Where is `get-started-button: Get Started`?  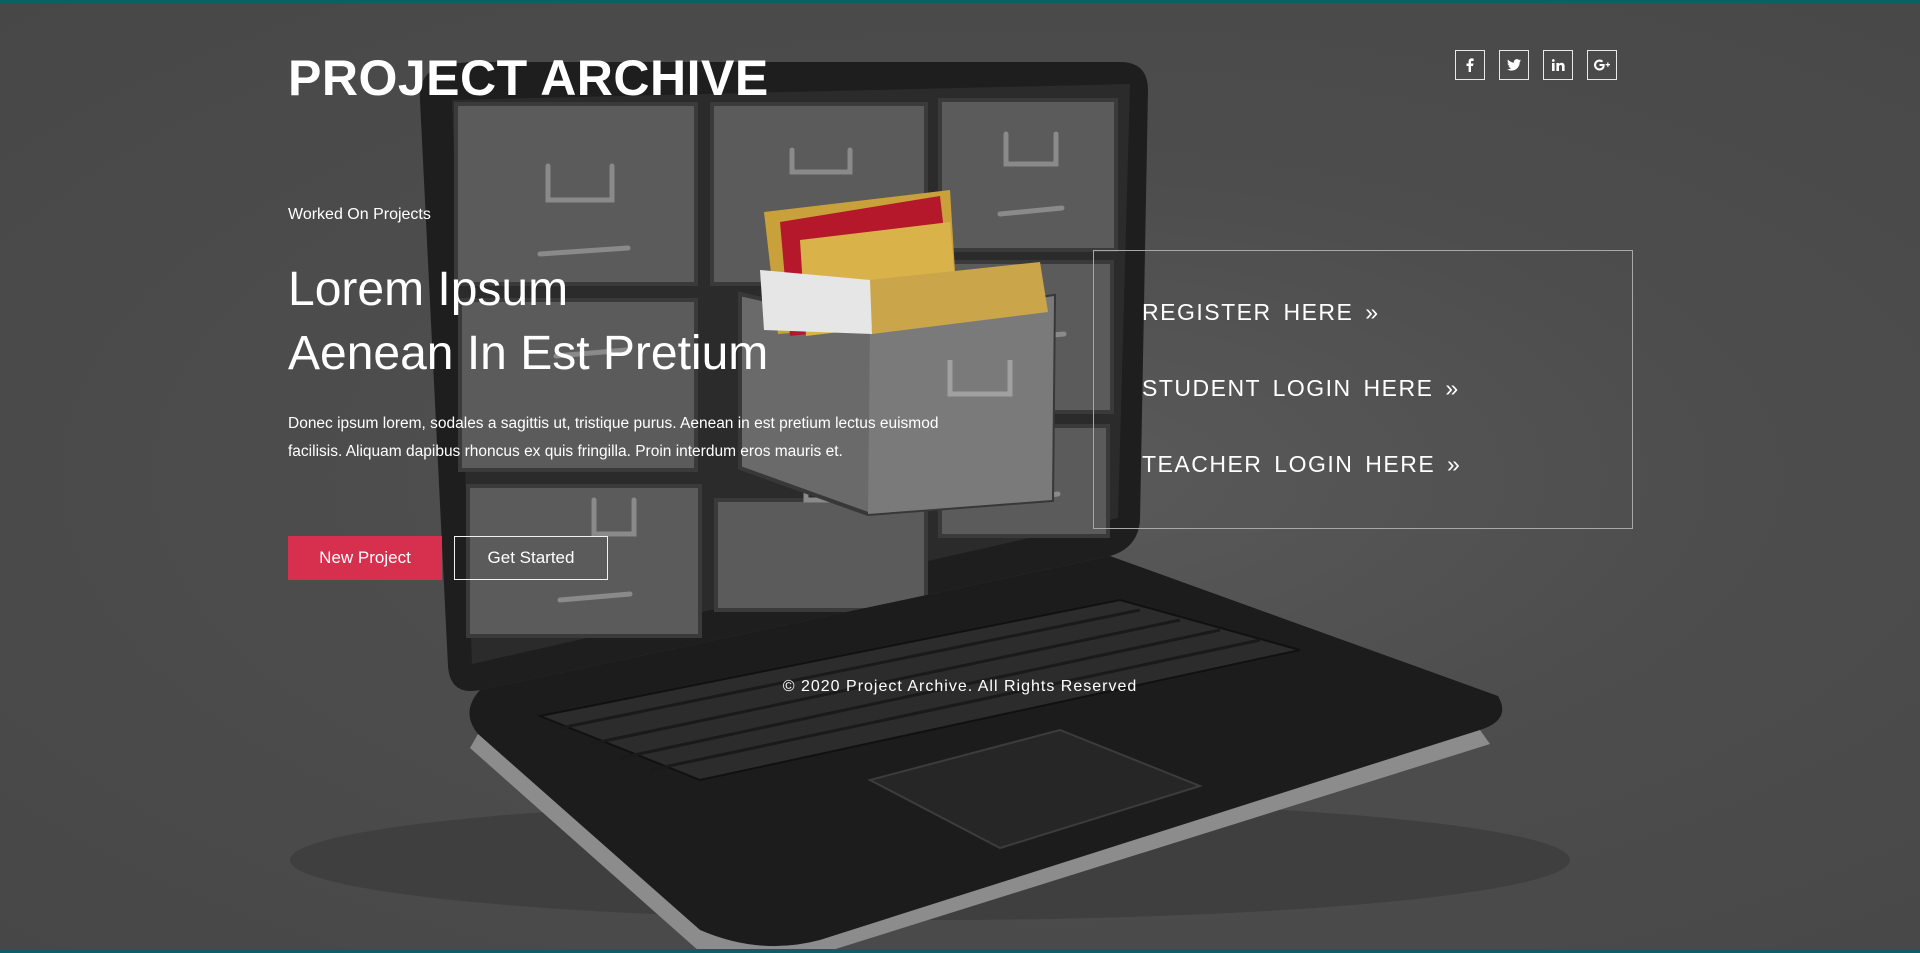 get-started-button: Get Started is located at coordinates (531, 558).